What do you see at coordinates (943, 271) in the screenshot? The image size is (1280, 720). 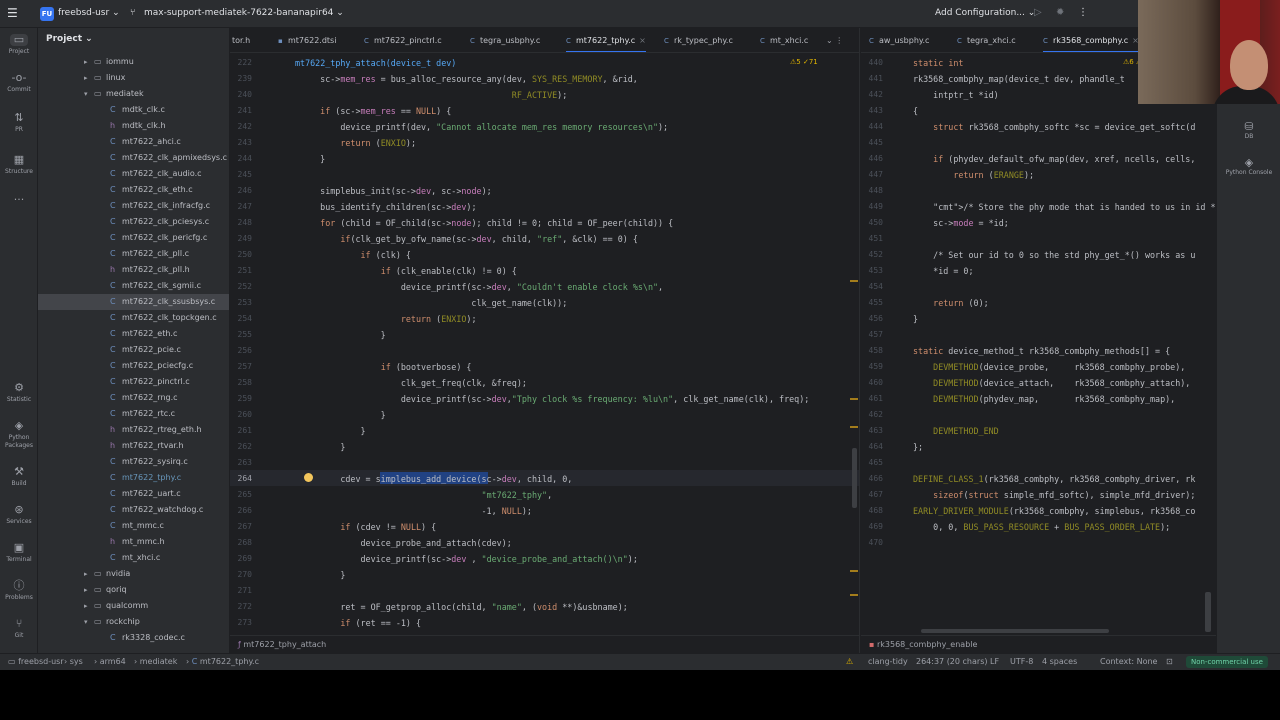 I see `code-line: *id = 0;` at bounding box center [943, 271].